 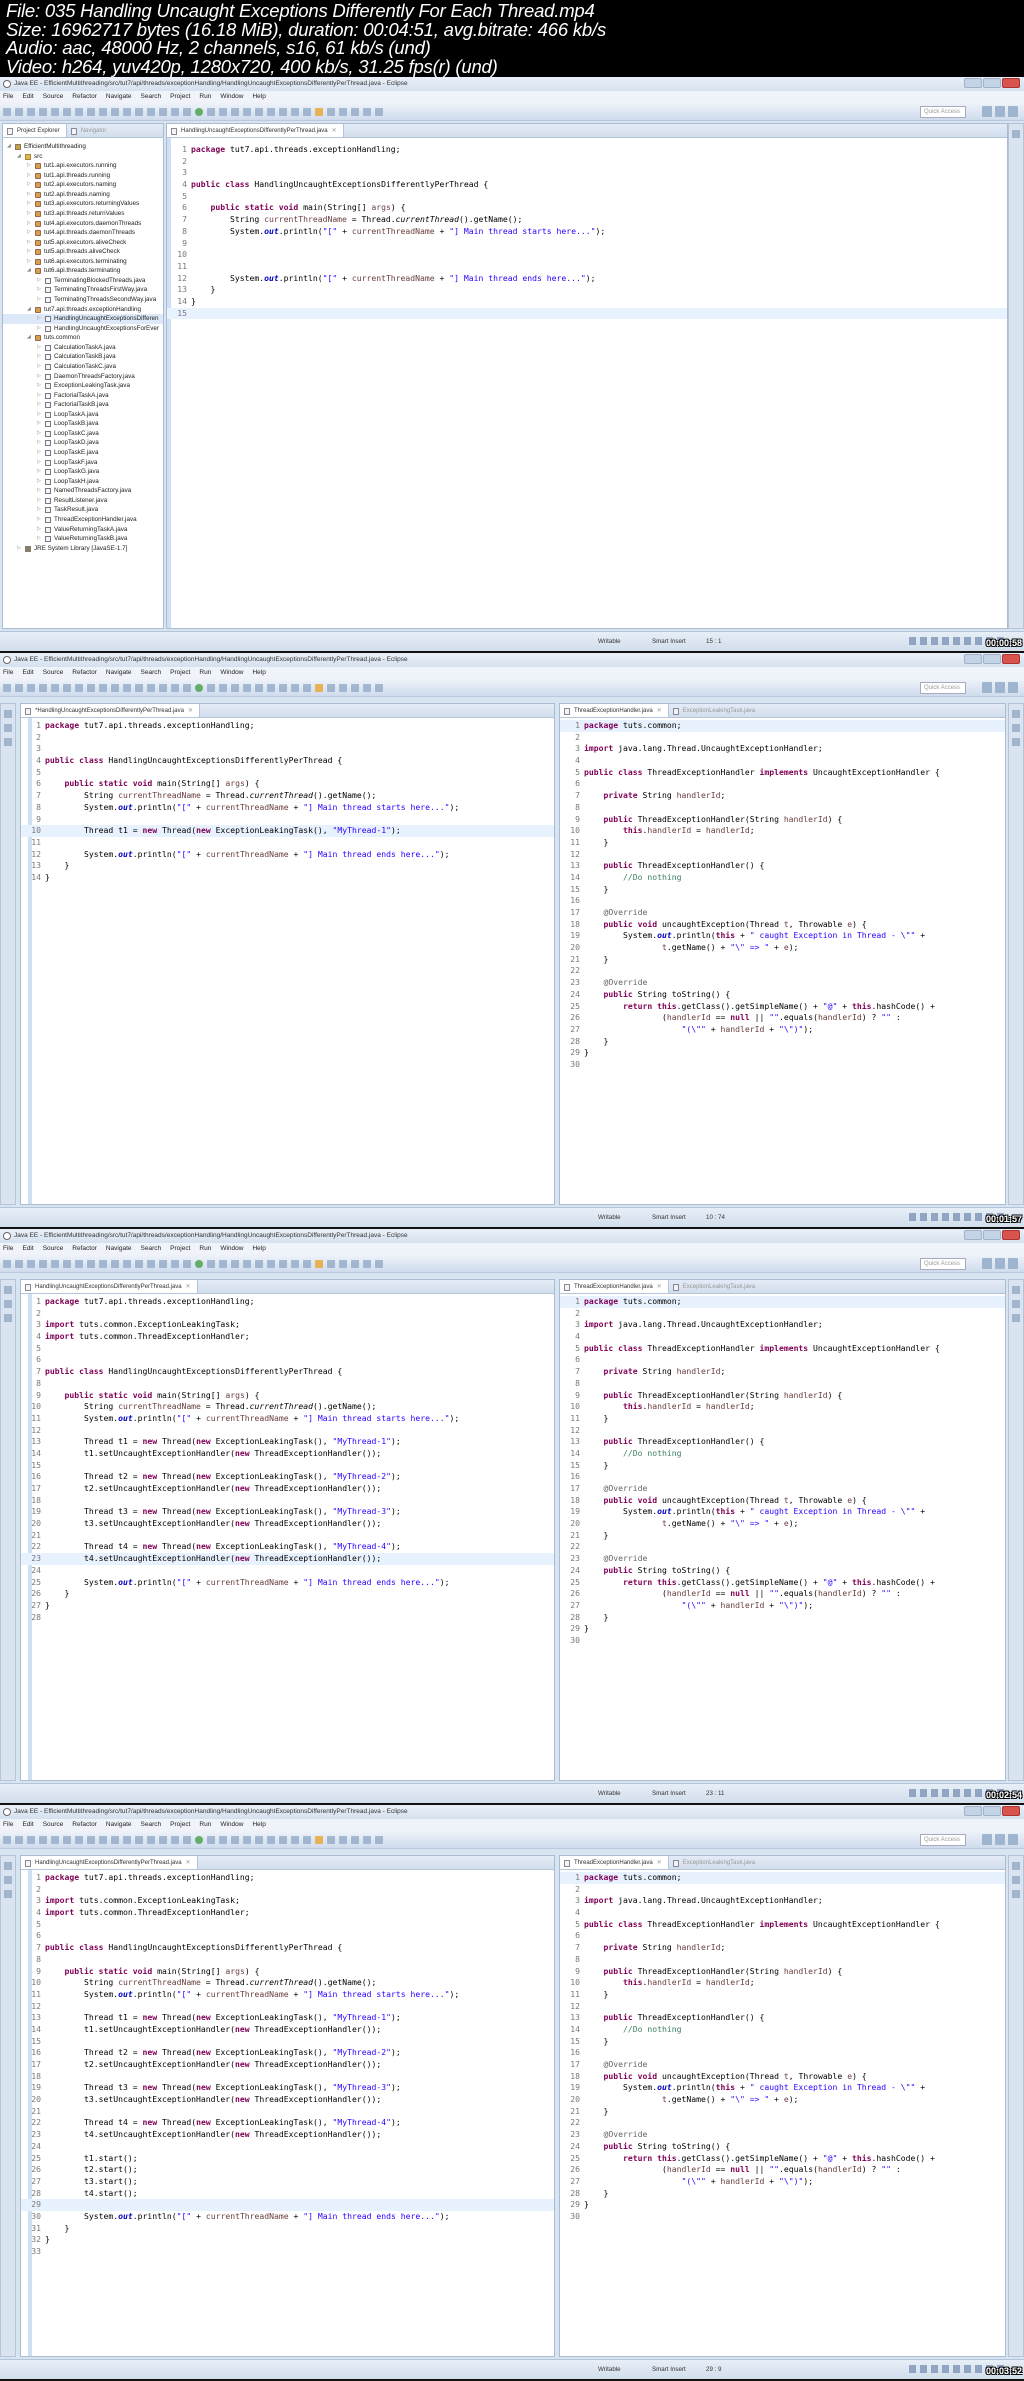 What do you see at coordinates (83, 166) in the screenshot?
I see `tree-item: ▷ tut1.api.executors.running` at bounding box center [83, 166].